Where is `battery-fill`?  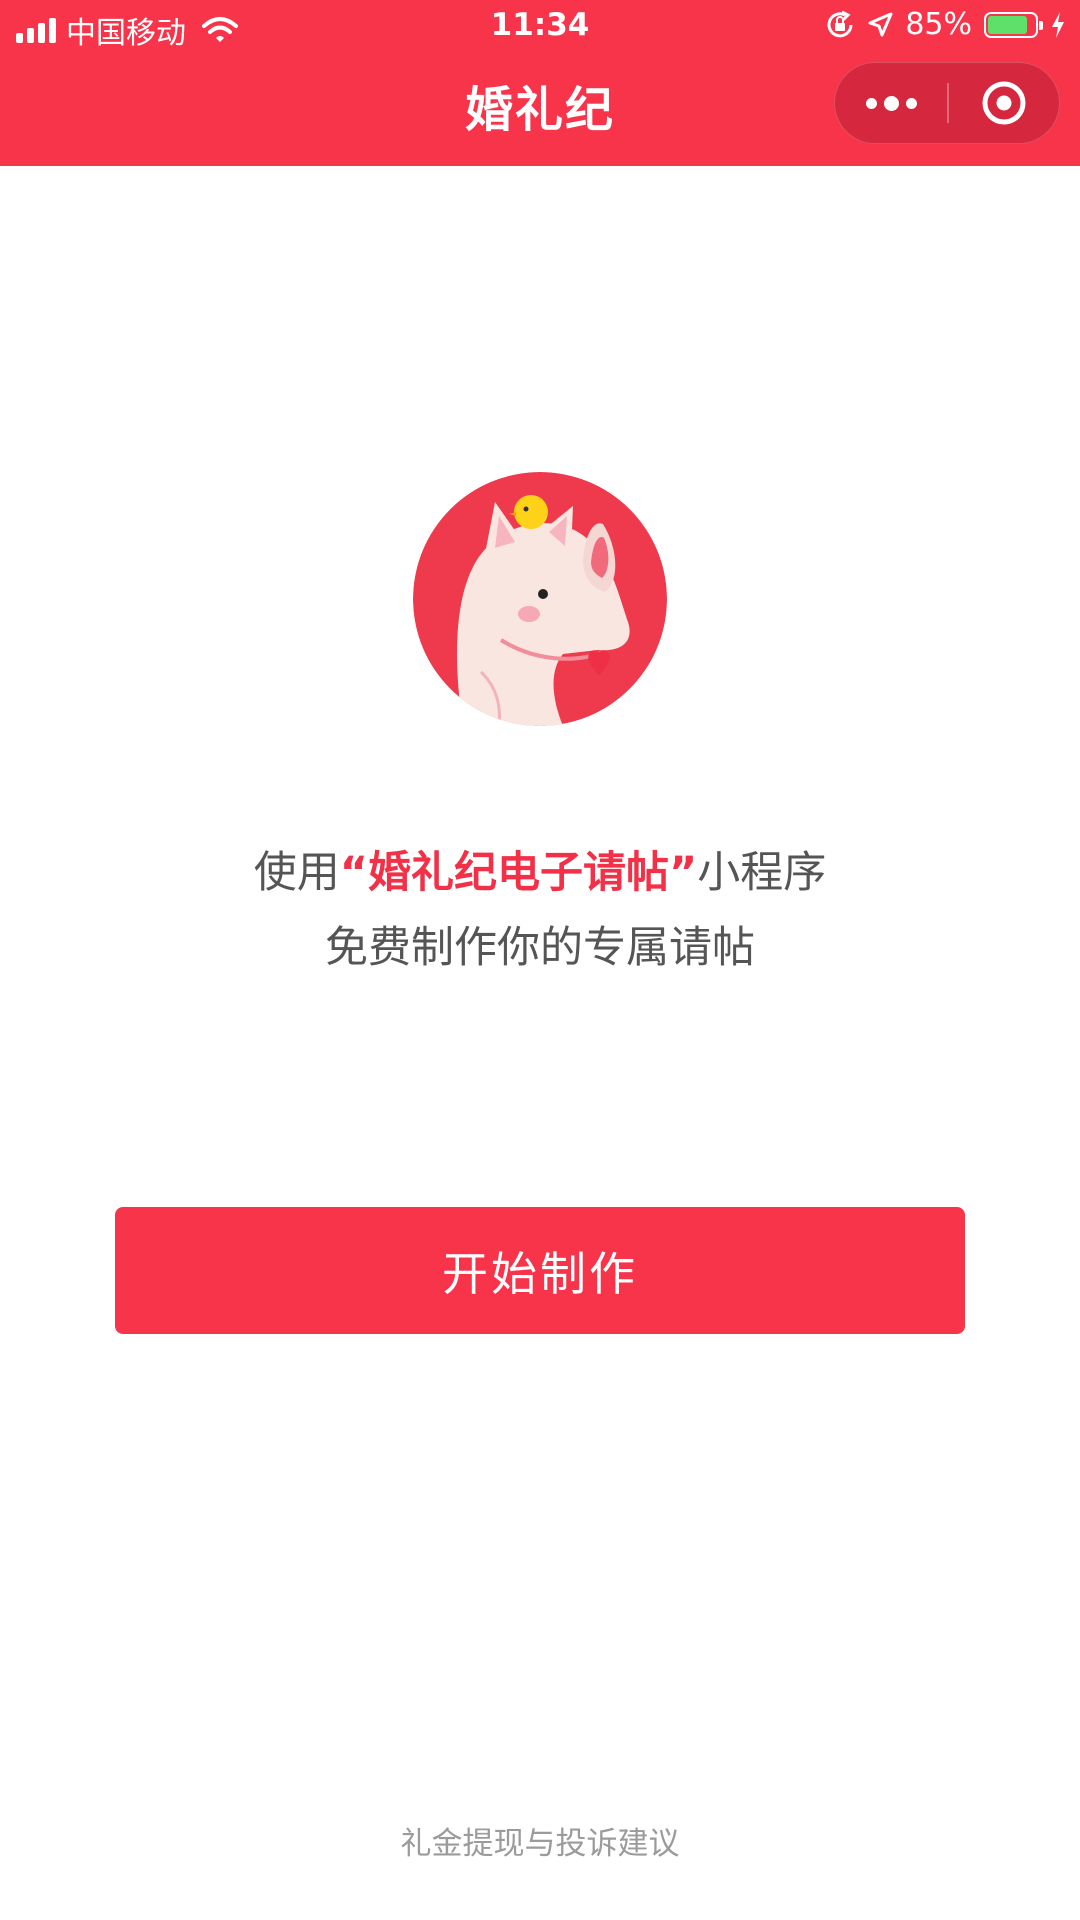 battery-fill is located at coordinates (1008, 24).